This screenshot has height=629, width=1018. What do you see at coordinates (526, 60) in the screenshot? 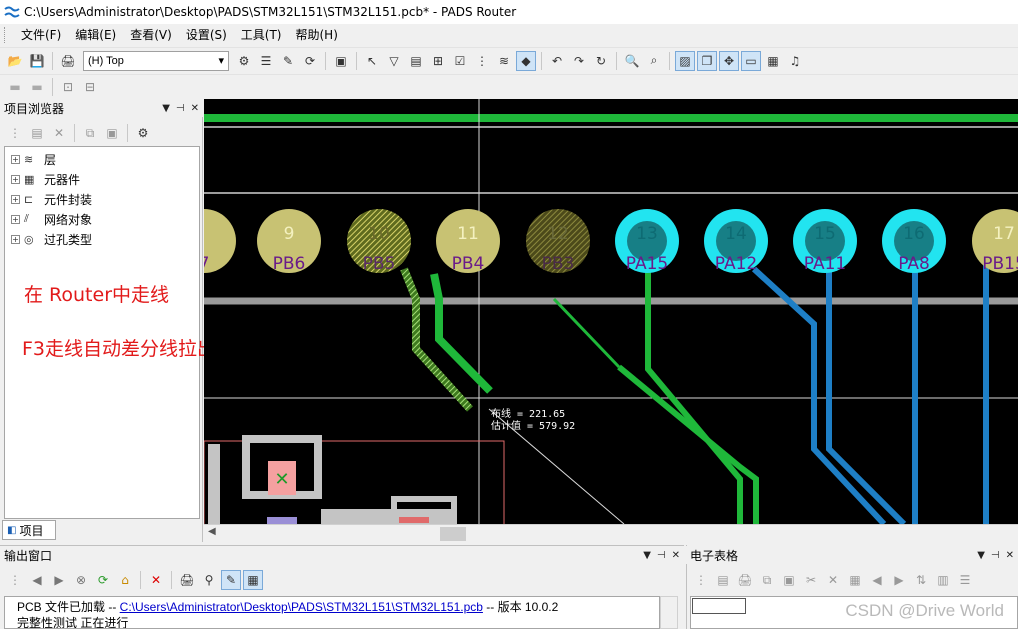
I see `layer-pair-icon: ◆` at bounding box center [526, 60].